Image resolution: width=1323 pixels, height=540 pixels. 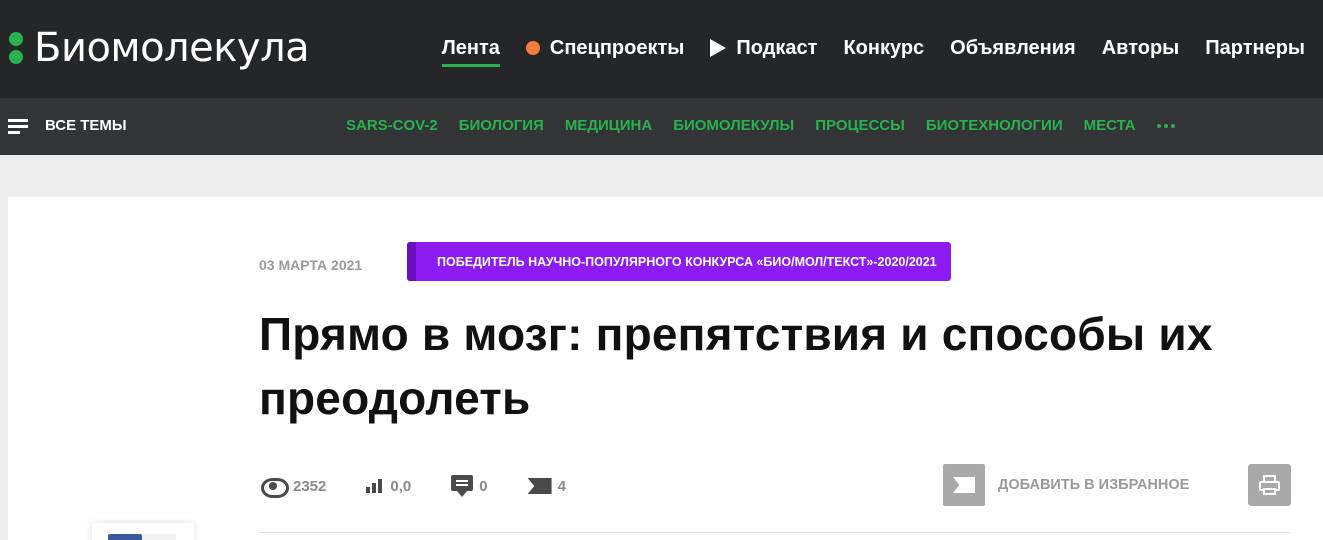 I want to click on nav-item-podcast: Подкаст, so click(x=763, y=48).